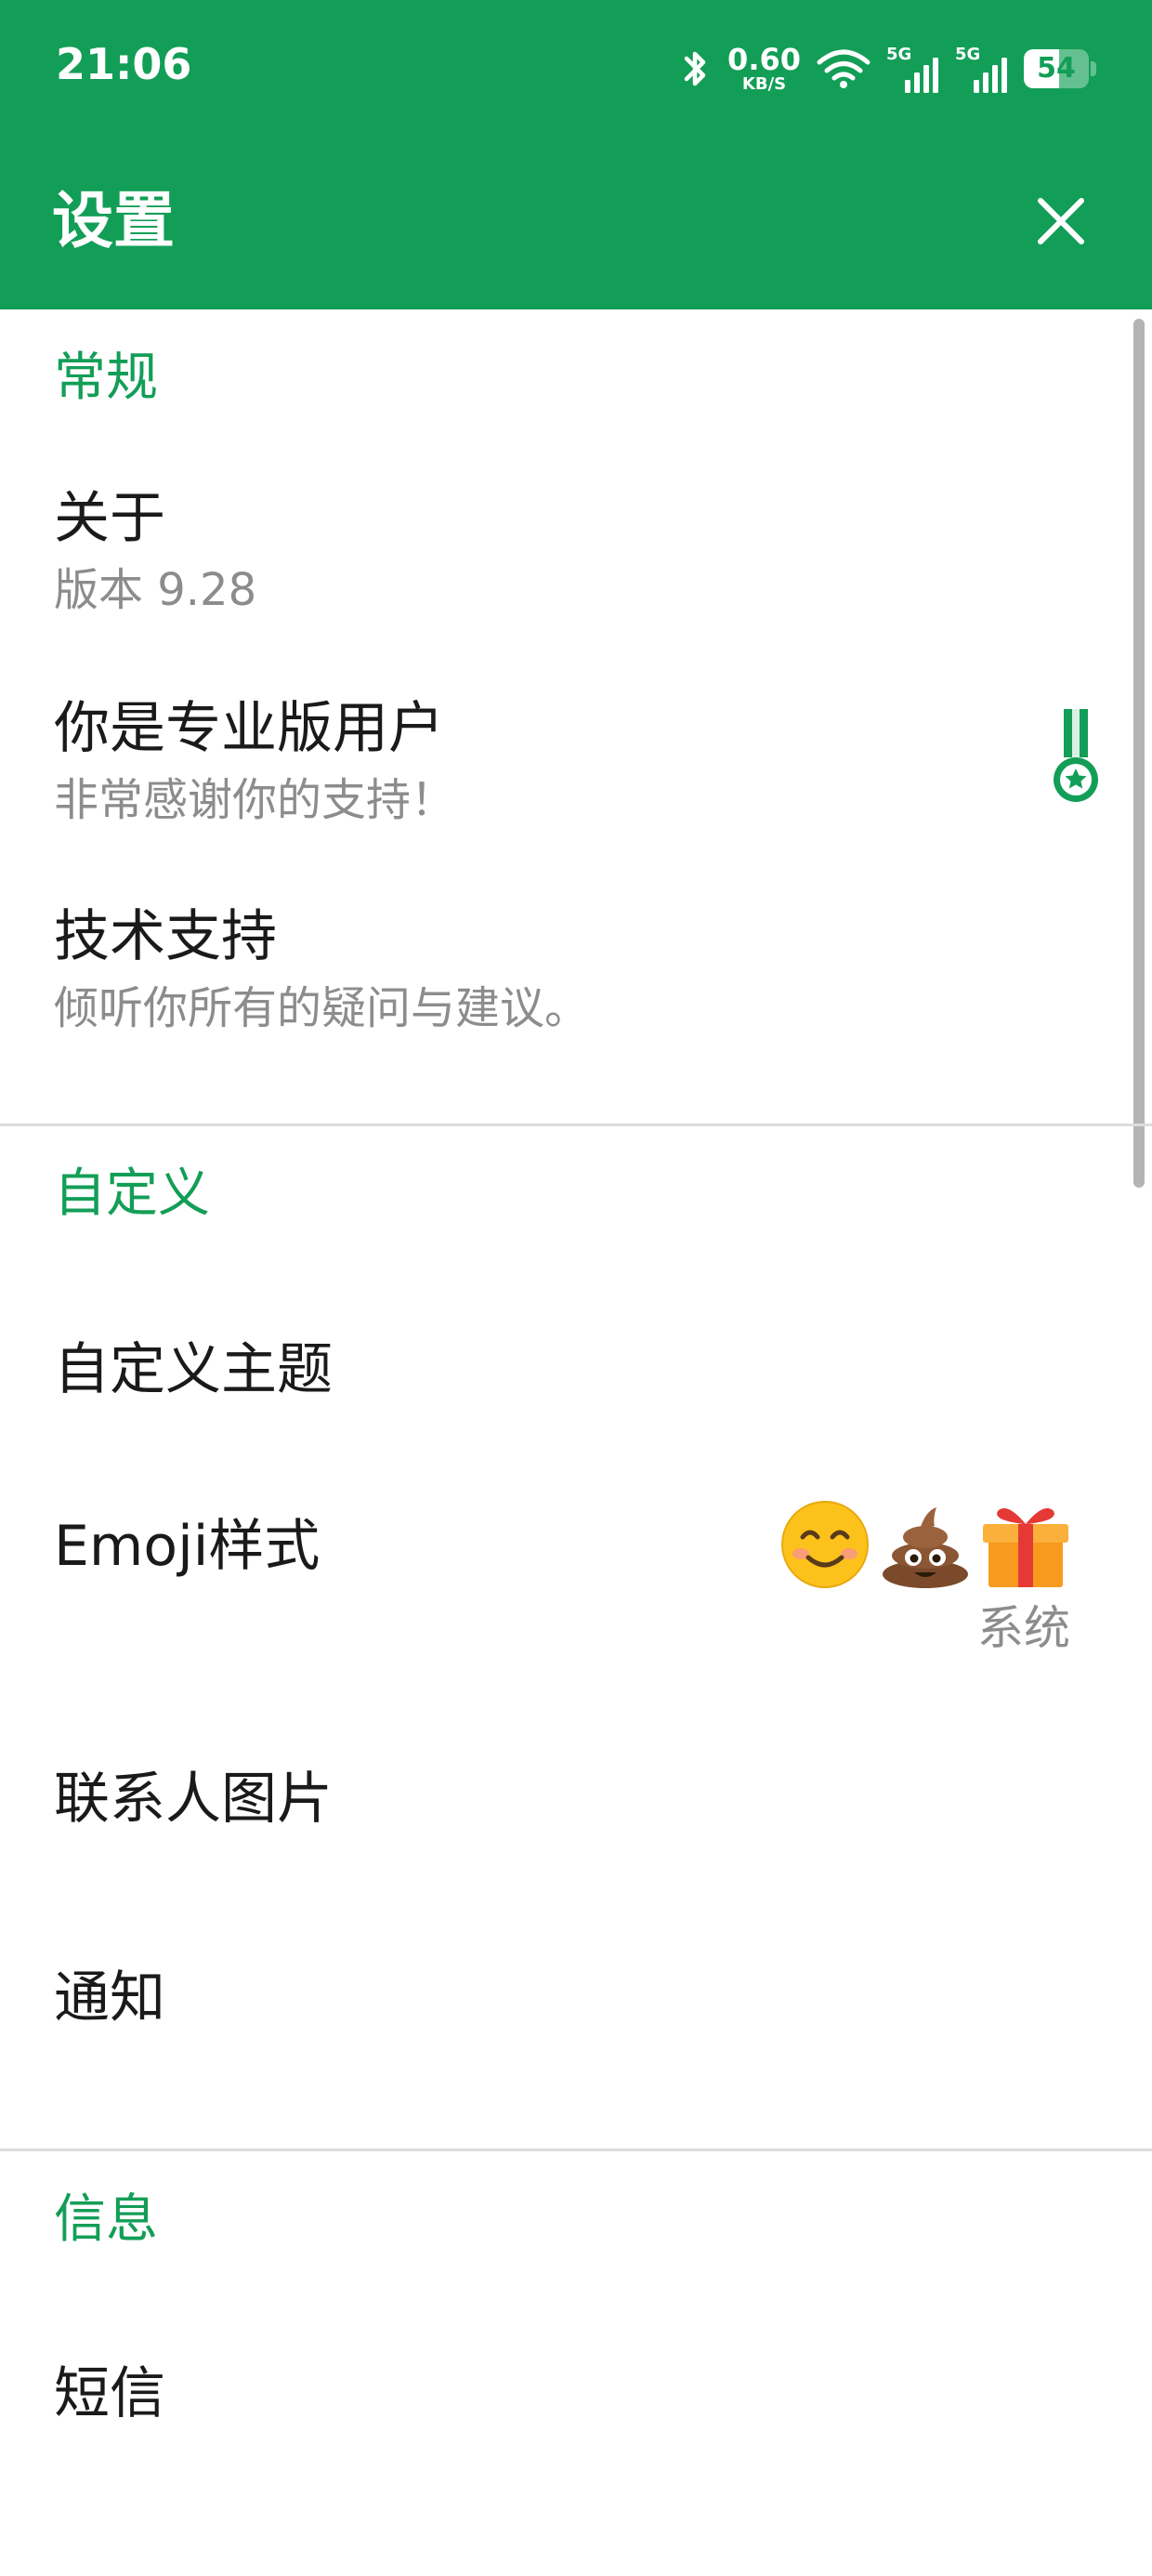 The height and width of the screenshot is (2576, 1152). I want to click on sim1-signal-icon: 5G, so click(913, 69).